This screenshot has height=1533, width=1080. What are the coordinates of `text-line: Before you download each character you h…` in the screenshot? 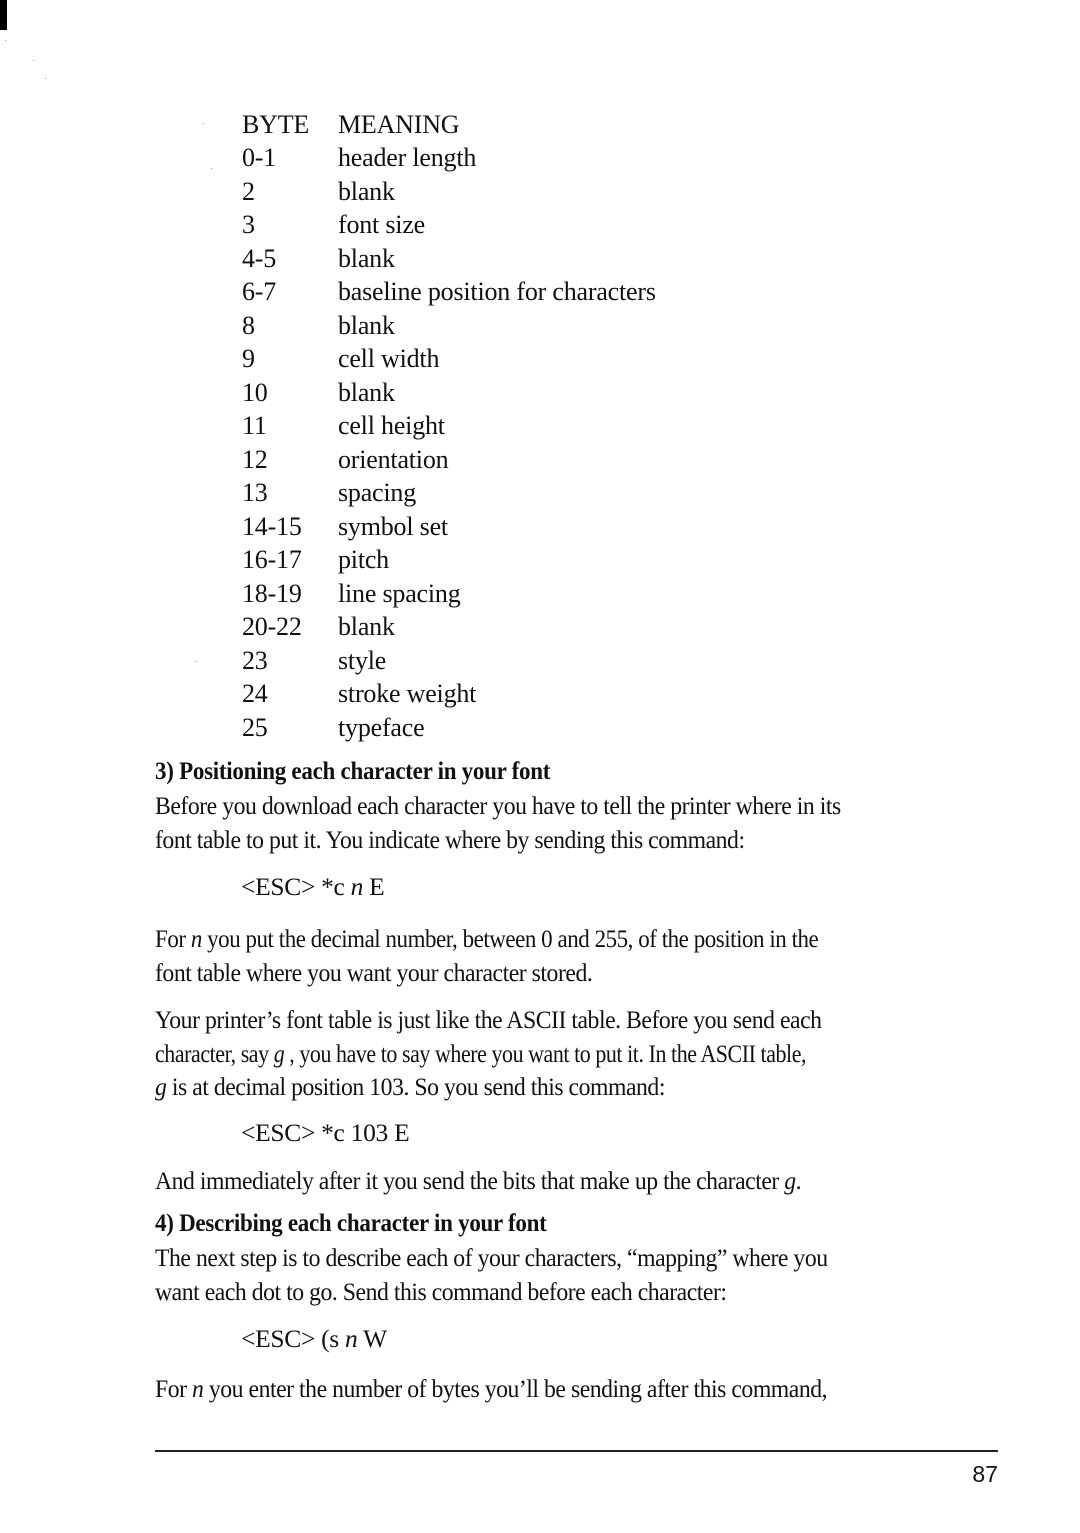 It's located at (498, 805).